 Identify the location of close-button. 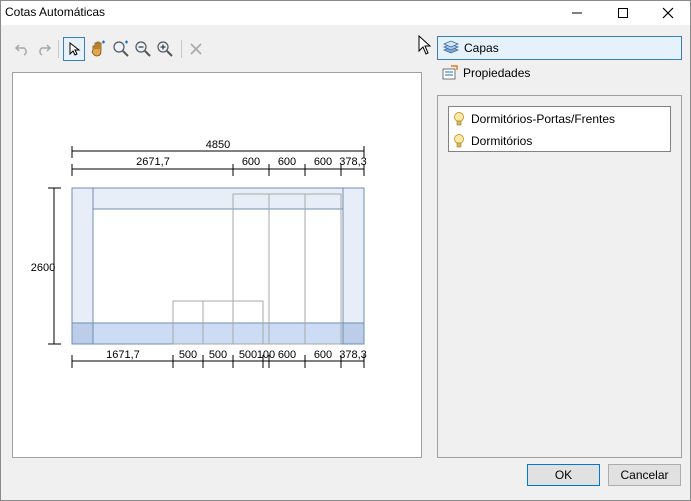
(668, 13).